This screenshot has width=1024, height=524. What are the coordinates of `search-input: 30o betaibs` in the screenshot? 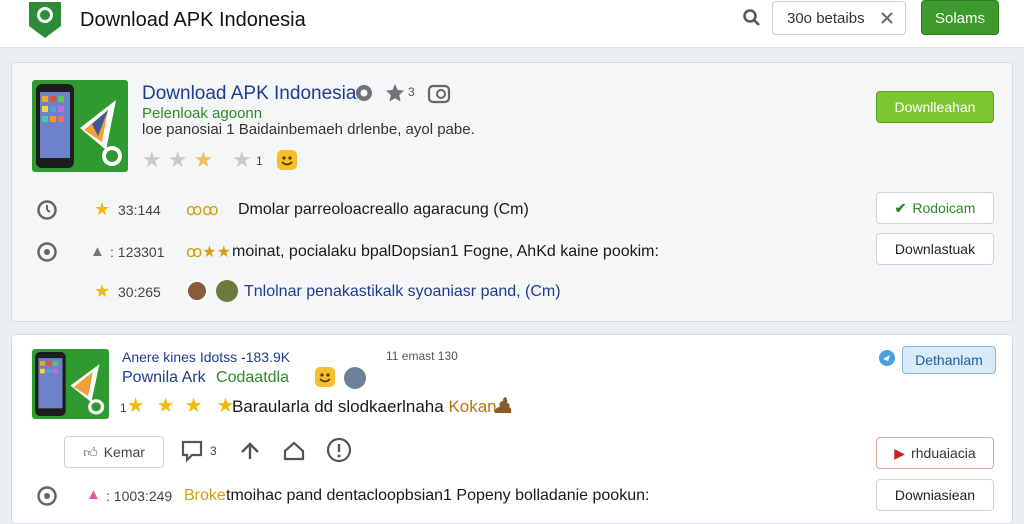 It's located at (839, 18).